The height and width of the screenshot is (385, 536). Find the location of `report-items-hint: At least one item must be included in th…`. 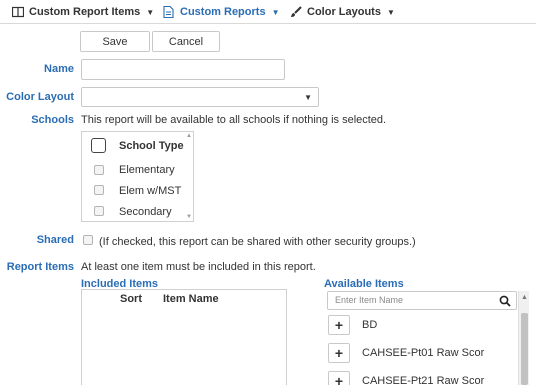

report-items-hint: At least one item must be included in th… is located at coordinates (198, 267).